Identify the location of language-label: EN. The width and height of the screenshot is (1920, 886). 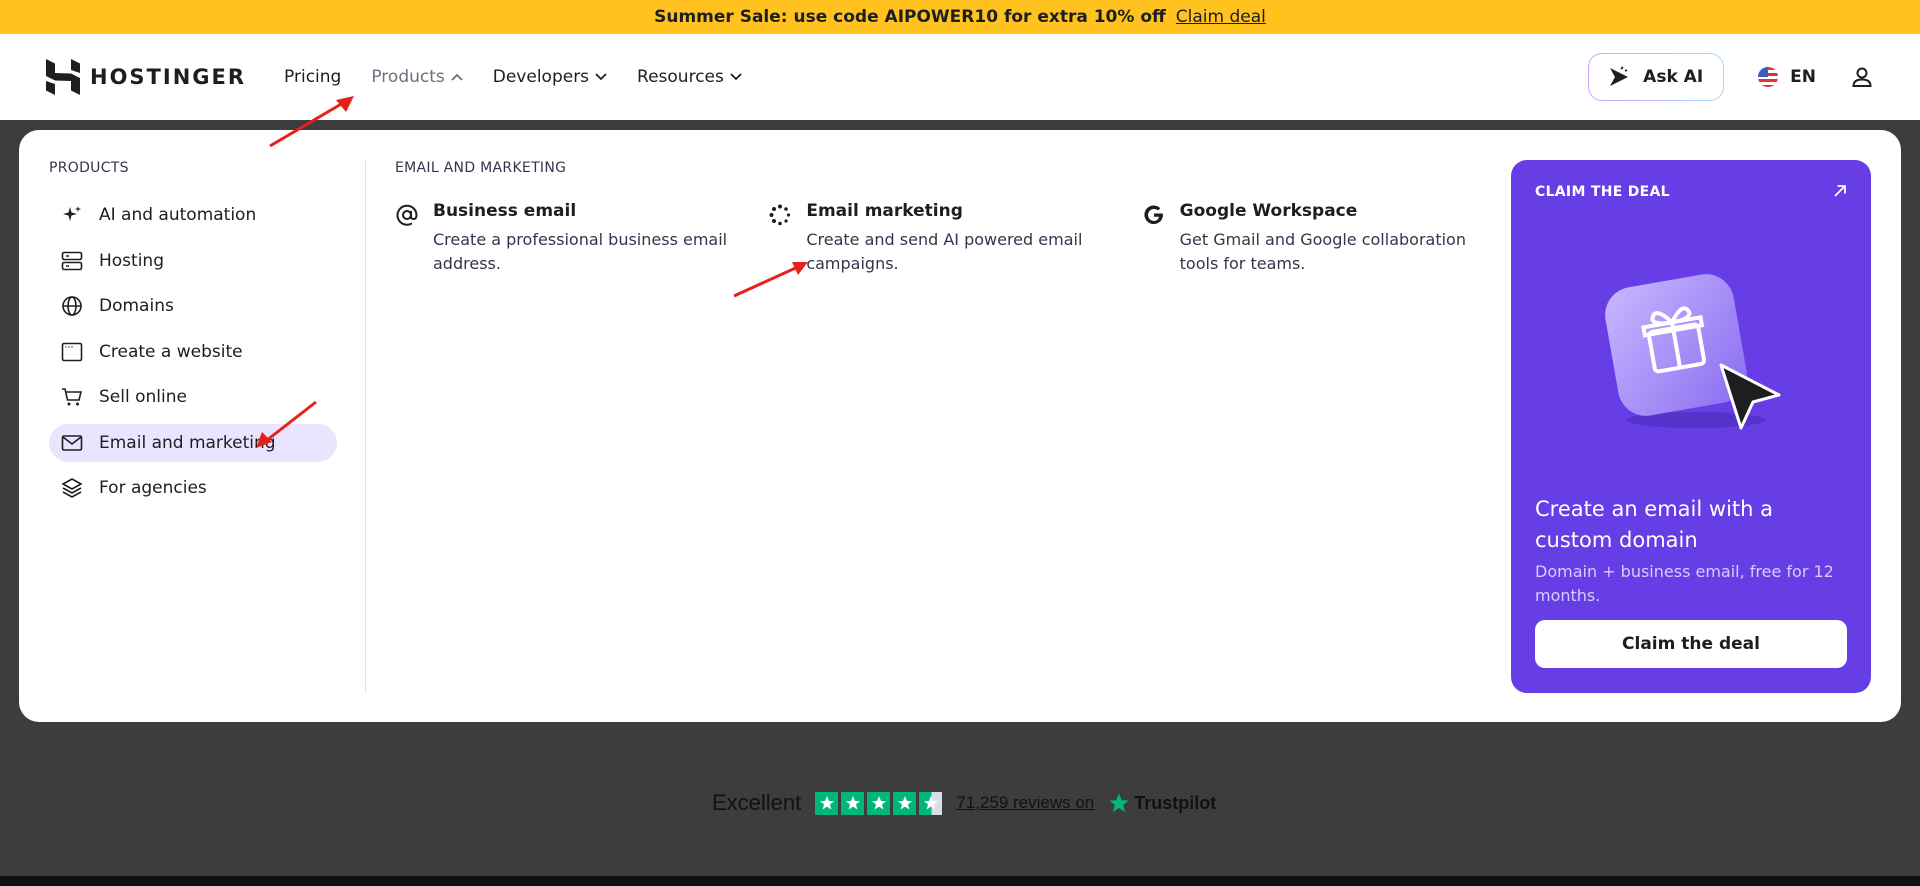
(1803, 77).